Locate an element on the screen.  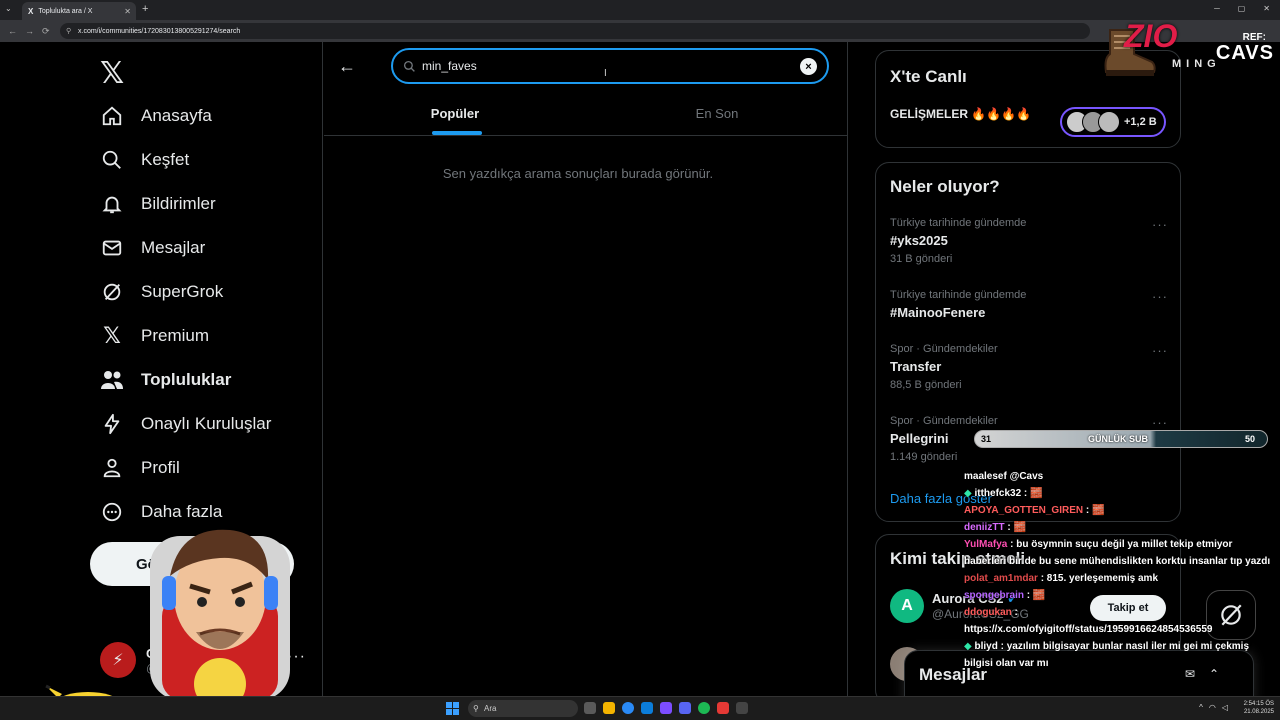
search-icon: ⚲ is located at coordinates (476, 708).